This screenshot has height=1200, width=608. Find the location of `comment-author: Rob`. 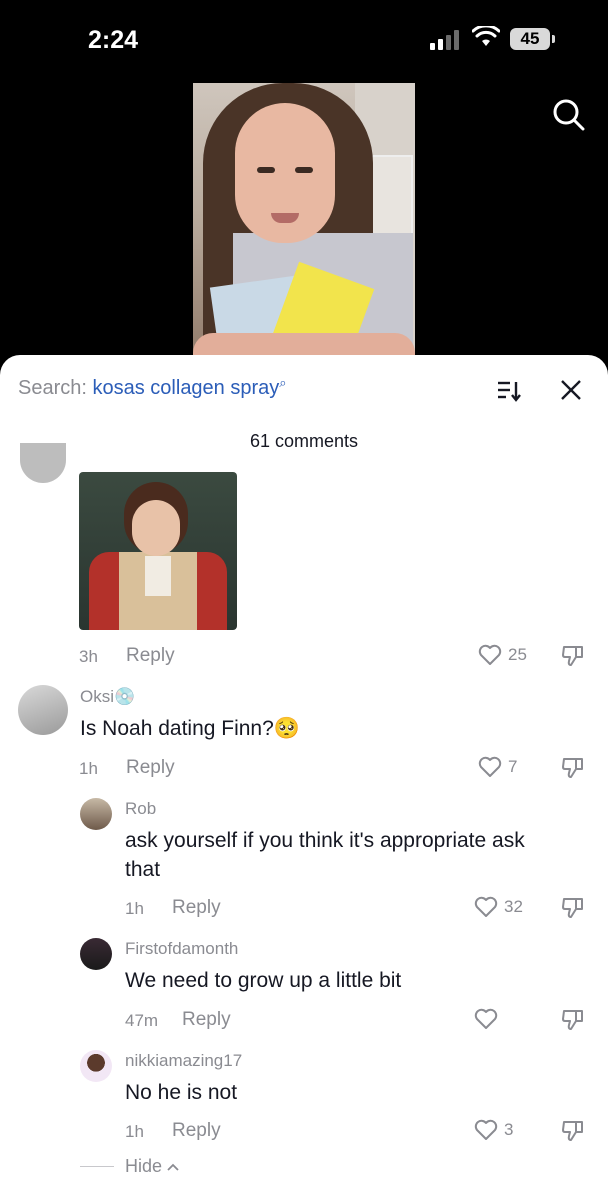

comment-author: Rob is located at coordinates (140, 809).